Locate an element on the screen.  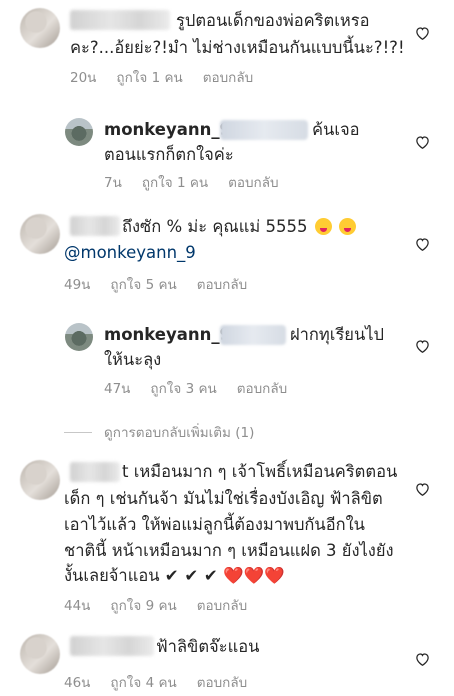
comment-time: 46น is located at coordinates (77, 683).